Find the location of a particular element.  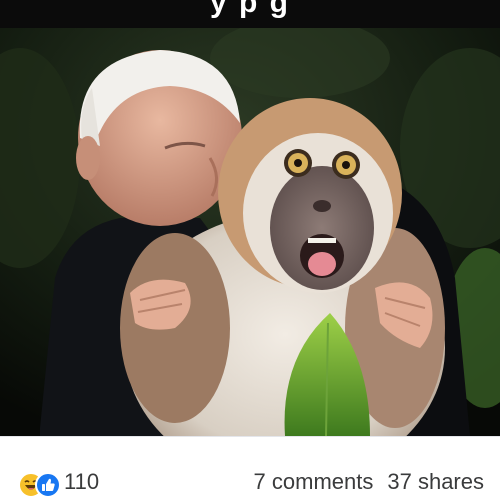

reaction-icons is located at coordinates (39, 484).